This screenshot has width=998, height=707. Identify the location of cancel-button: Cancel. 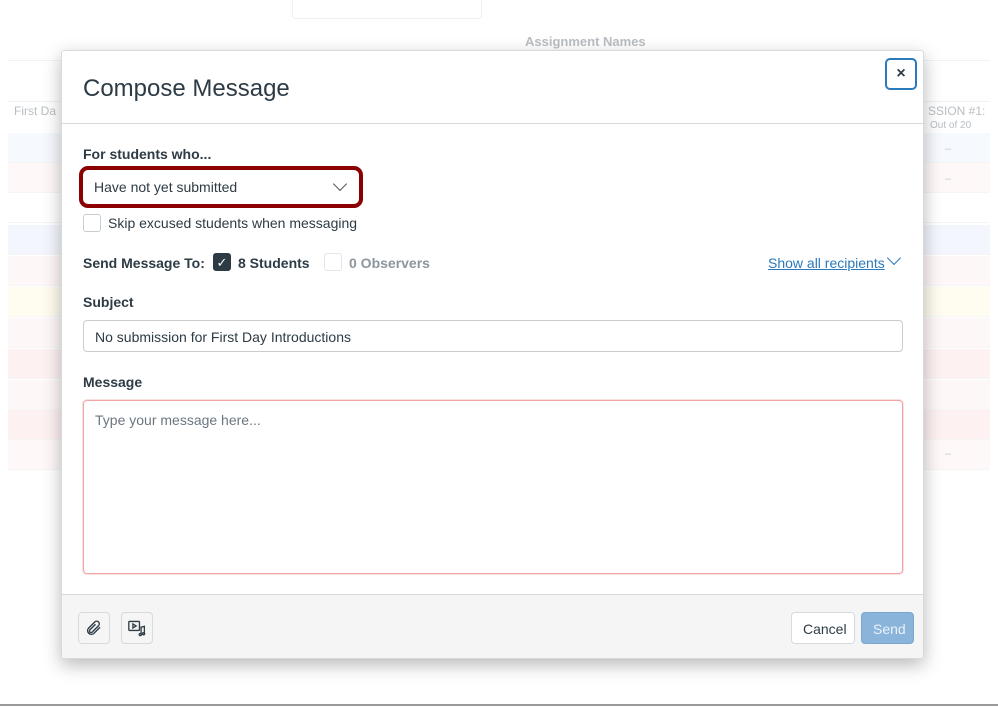
(823, 628).